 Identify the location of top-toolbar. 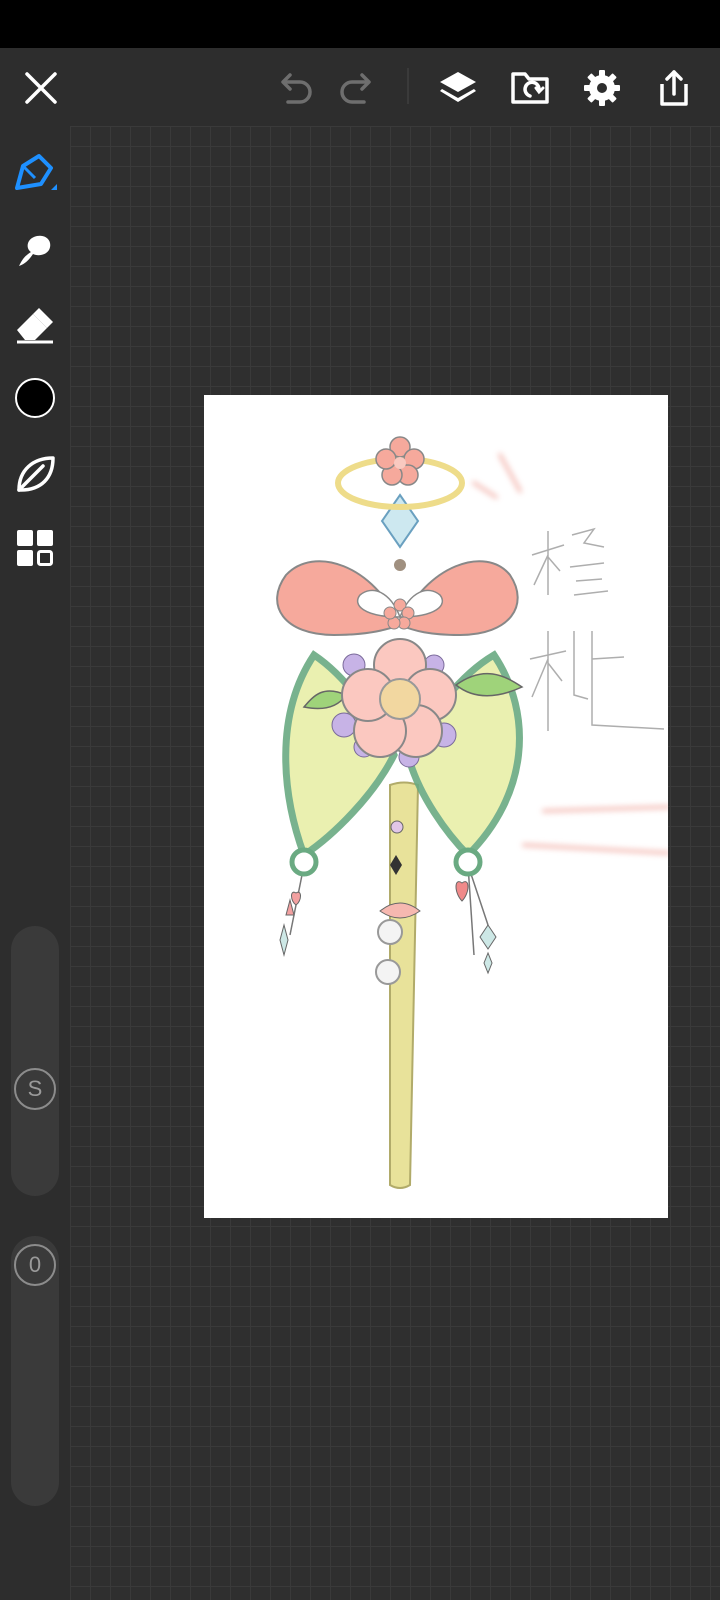
(360, 87).